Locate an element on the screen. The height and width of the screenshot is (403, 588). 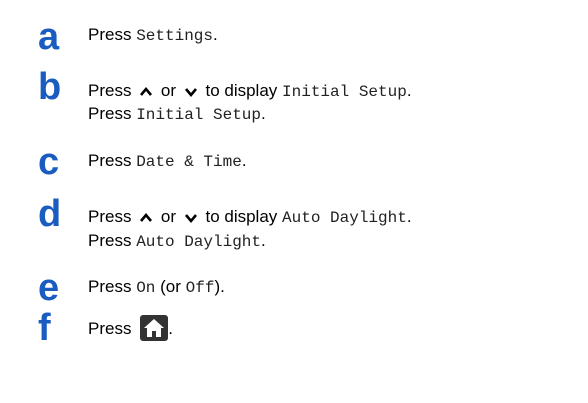
step-text: Press Settings. is located at coordinates (153, 35).